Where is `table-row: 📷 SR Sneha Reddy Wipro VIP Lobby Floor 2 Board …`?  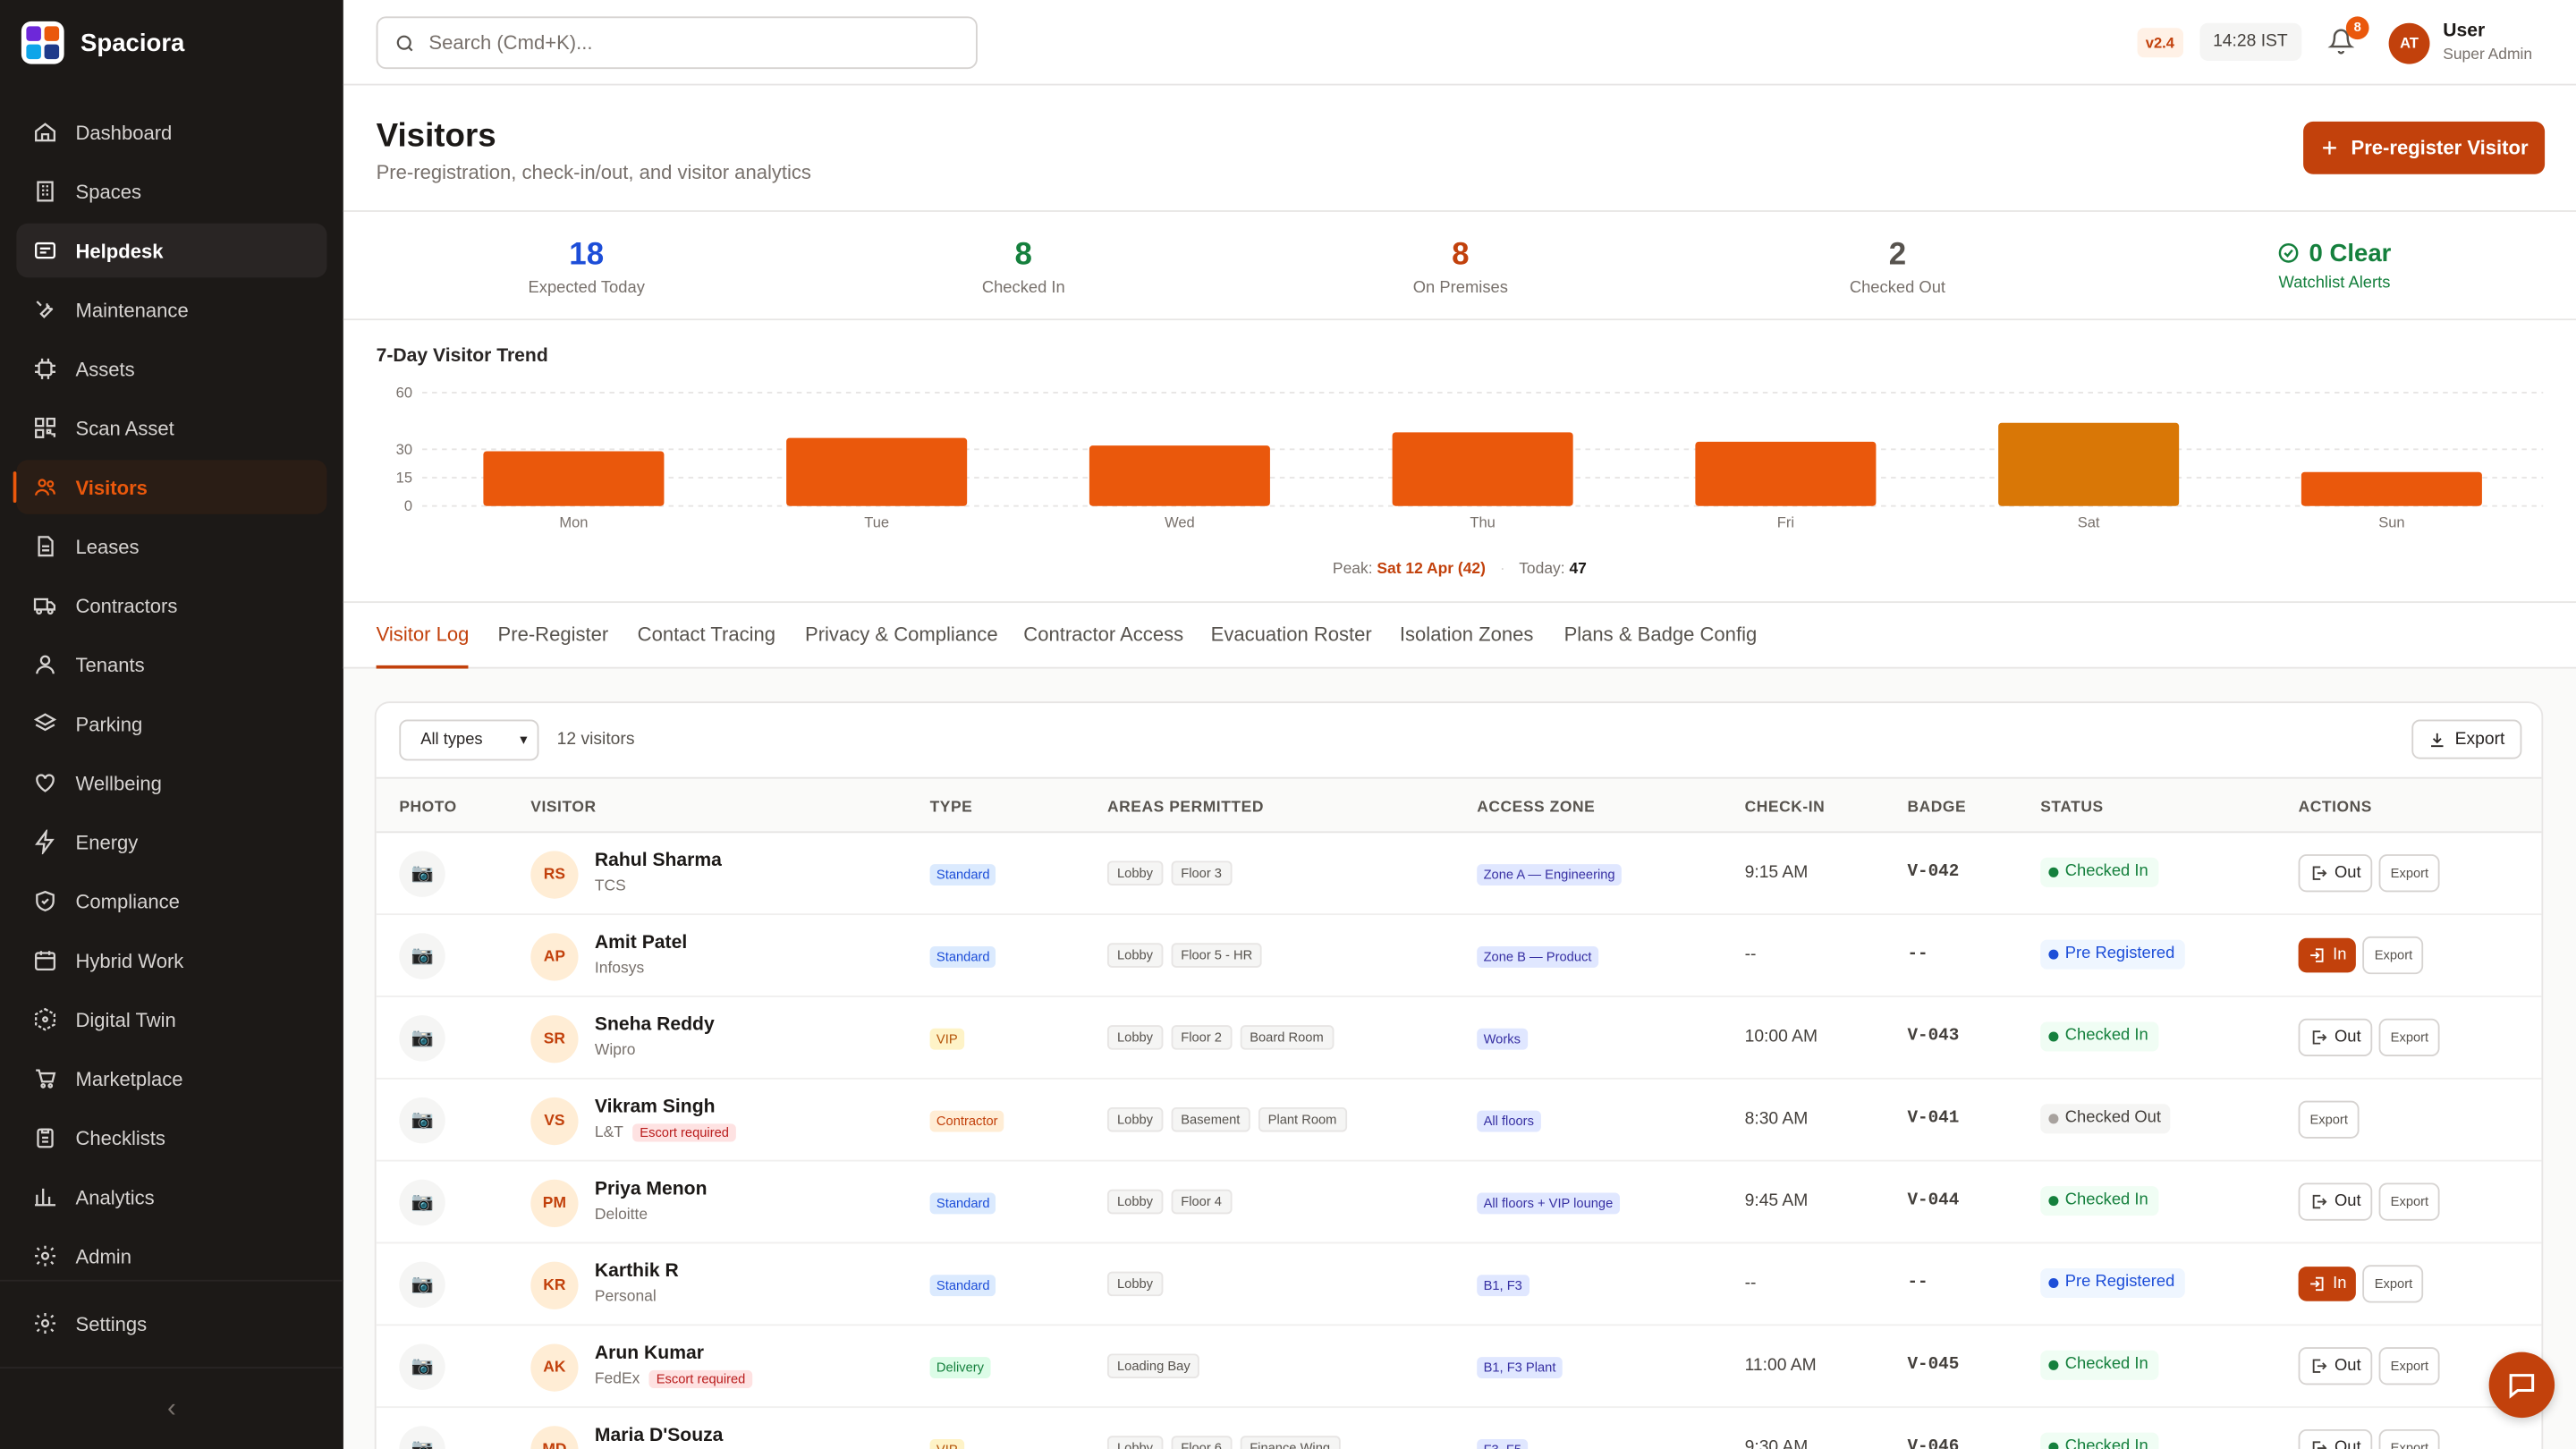
table-row: 📷 SR Sneha Reddy Wipro VIP Lobby Floor 2 Board … is located at coordinates (1459, 1038).